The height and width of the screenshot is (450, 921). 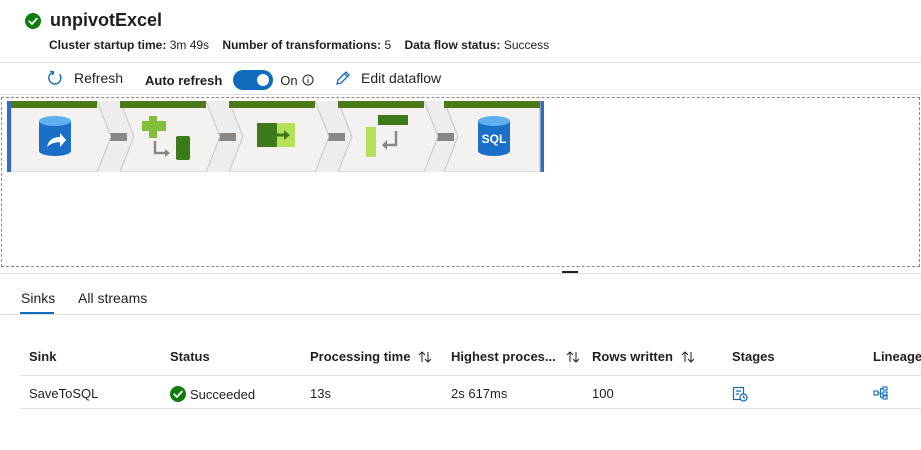 I want to click on lineage-cell, so click(x=881, y=393).